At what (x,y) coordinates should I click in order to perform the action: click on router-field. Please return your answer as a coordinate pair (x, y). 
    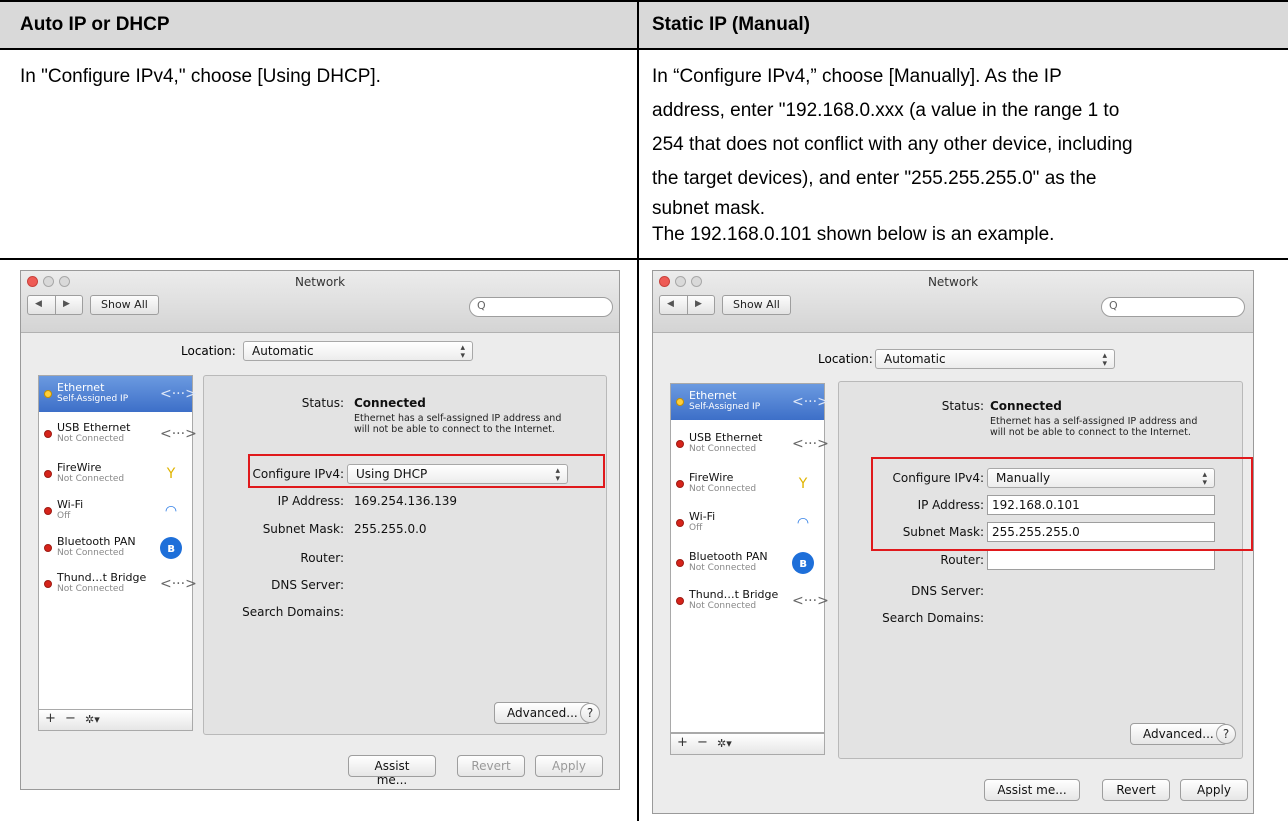
    Looking at the image, I should click on (1101, 560).